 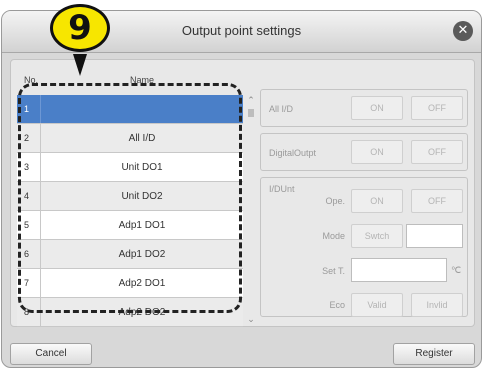 I want to click on row-name: All I/D, so click(x=142, y=138).